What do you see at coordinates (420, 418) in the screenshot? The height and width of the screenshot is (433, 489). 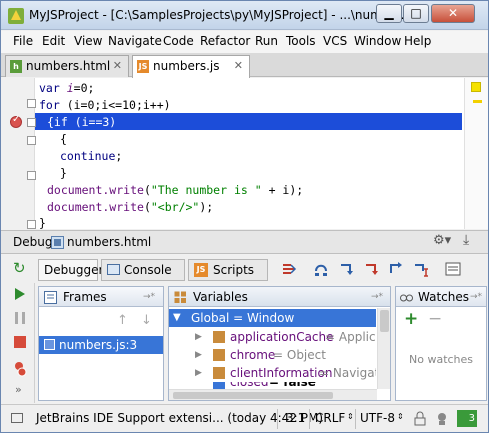 I see `lock-icon` at bounding box center [420, 418].